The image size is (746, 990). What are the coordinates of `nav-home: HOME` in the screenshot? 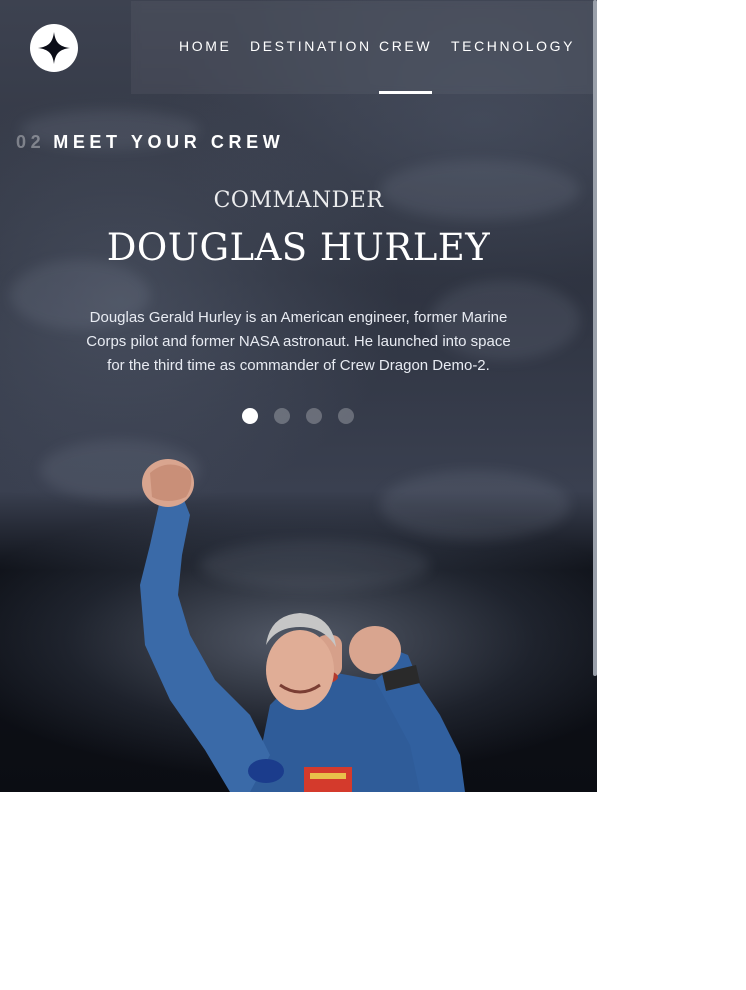 It's located at (205, 66).